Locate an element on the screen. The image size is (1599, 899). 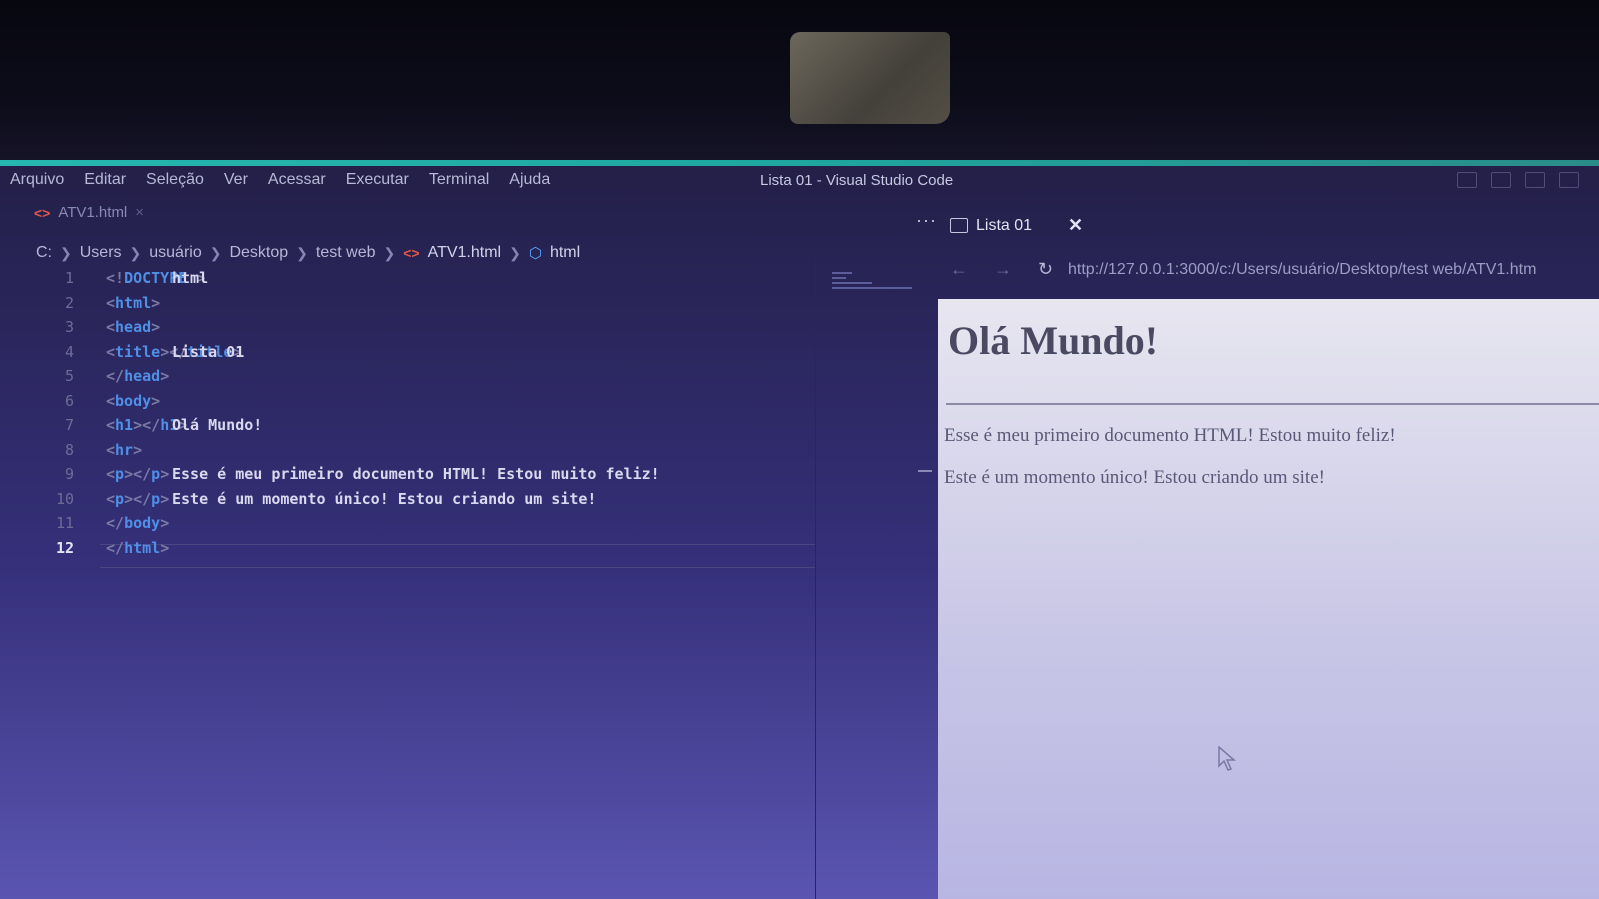
breadcrumb-file: ATV1.html is located at coordinates (465, 253).